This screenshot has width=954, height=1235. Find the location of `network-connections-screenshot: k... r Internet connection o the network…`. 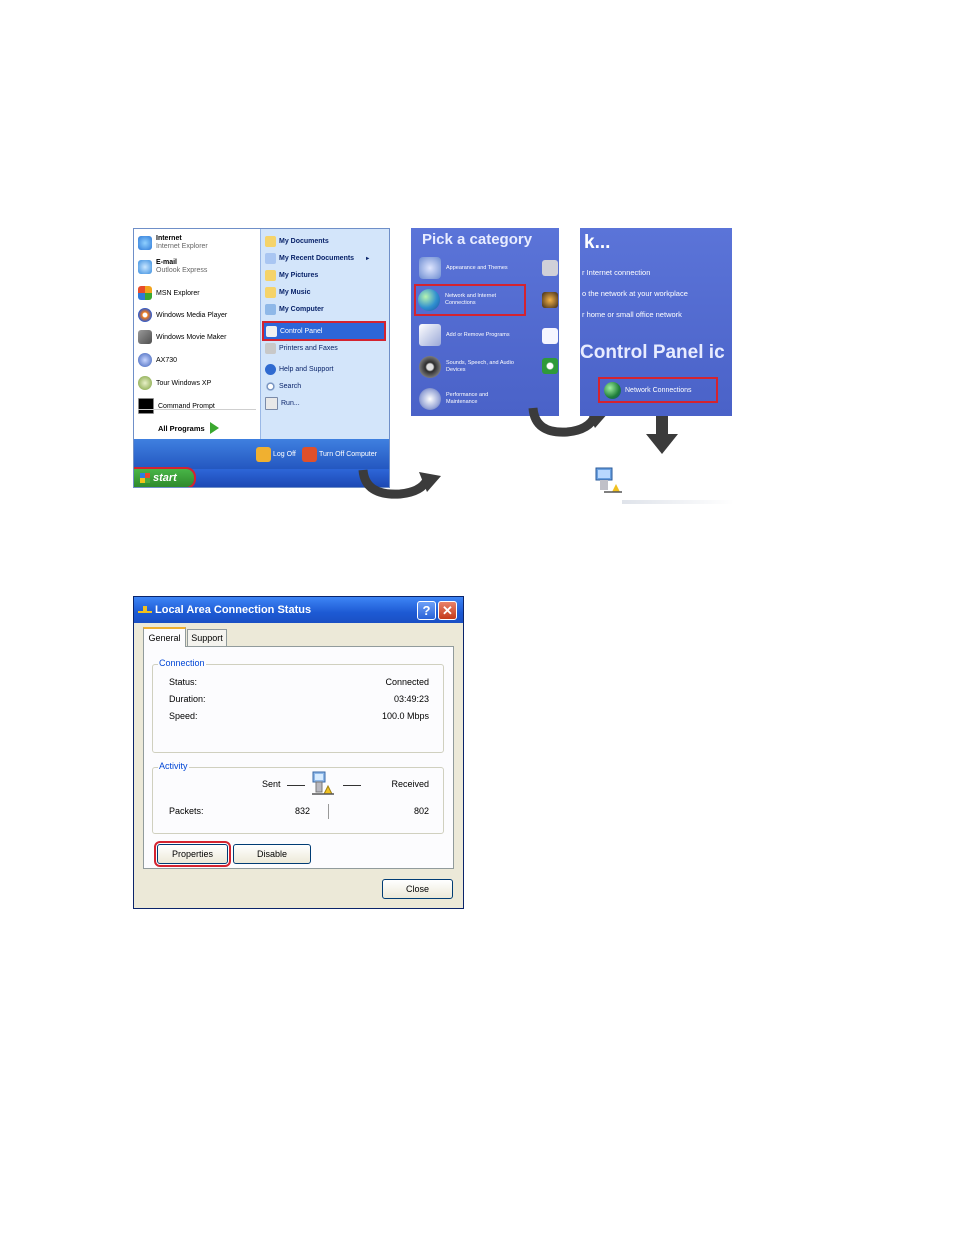

network-connections-screenshot: k... r Internet connection o the network… is located at coordinates (656, 322).